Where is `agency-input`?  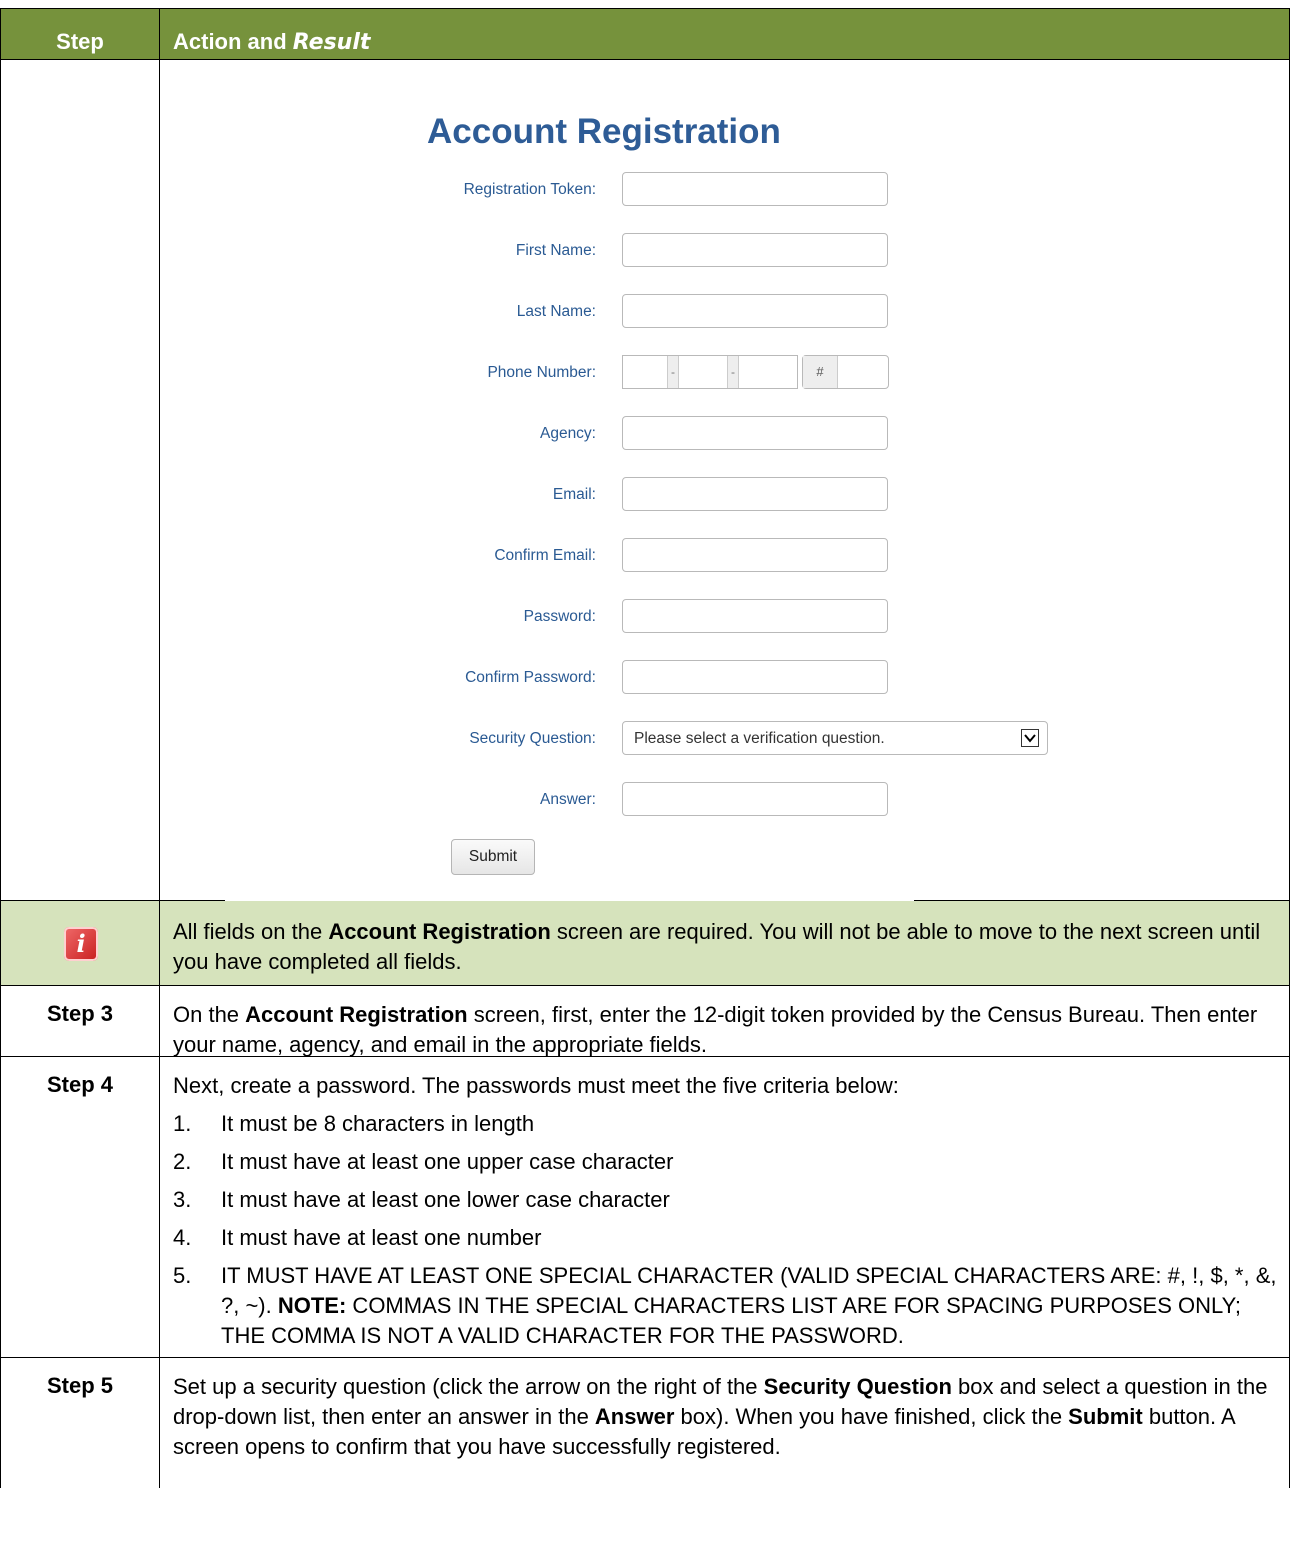
agency-input is located at coordinates (755, 433).